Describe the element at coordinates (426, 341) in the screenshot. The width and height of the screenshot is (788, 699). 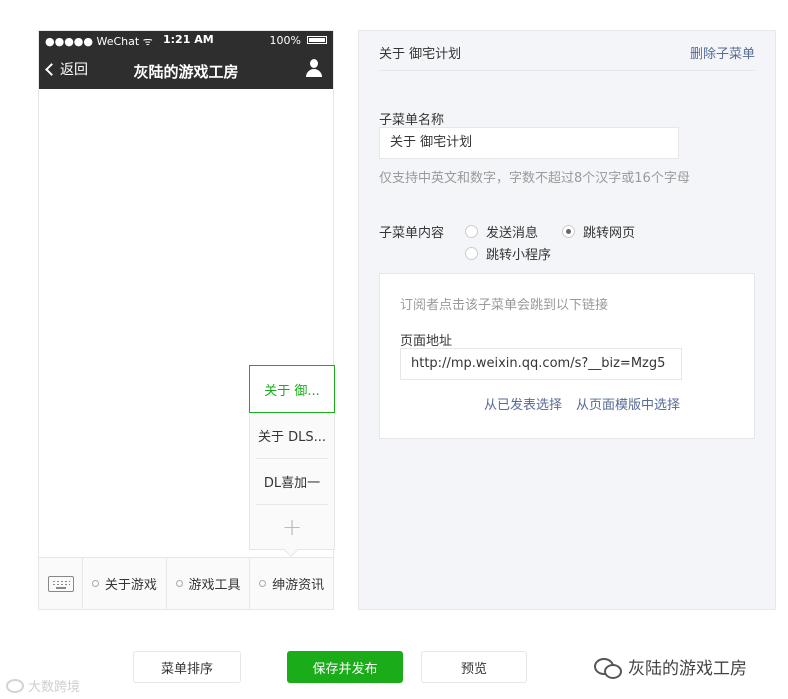
I see `url-label: 页面地址` at that location.